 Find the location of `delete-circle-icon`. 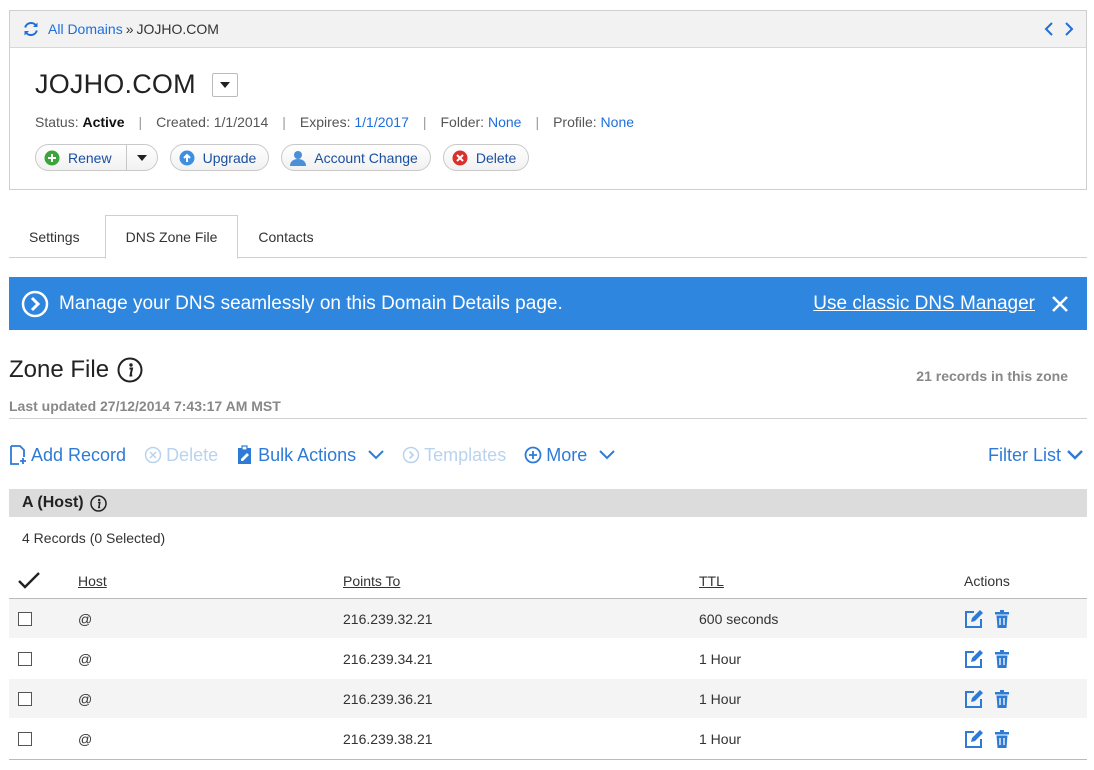

delete-circle-icon is located at coordinates (153, 455).